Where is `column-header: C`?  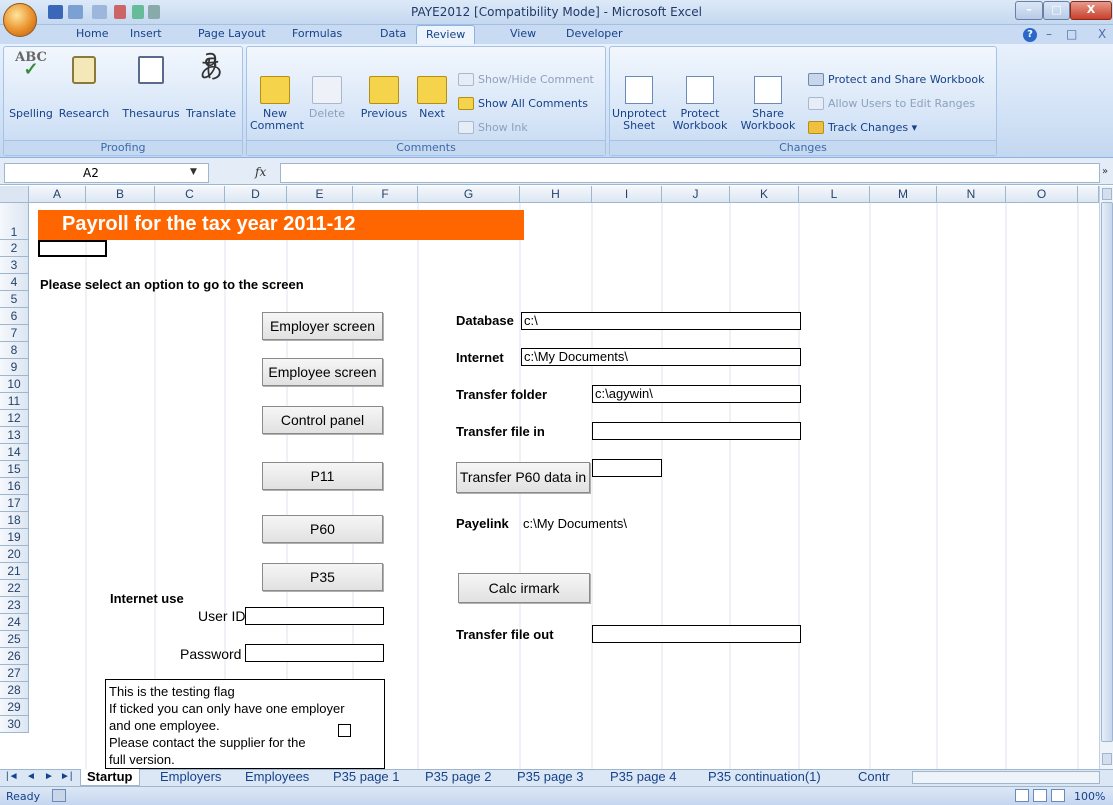
column-header: C is located at coordinates (190, 194).